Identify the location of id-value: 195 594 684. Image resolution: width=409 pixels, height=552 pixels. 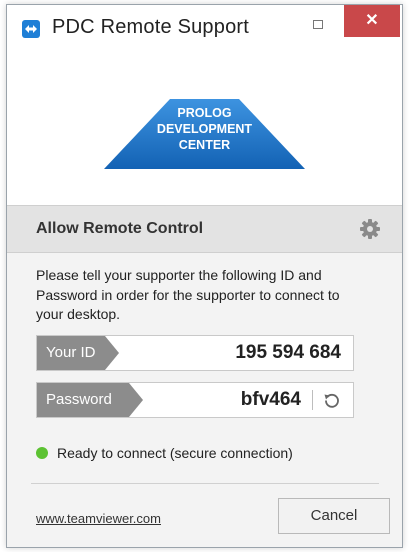
(288, 353).